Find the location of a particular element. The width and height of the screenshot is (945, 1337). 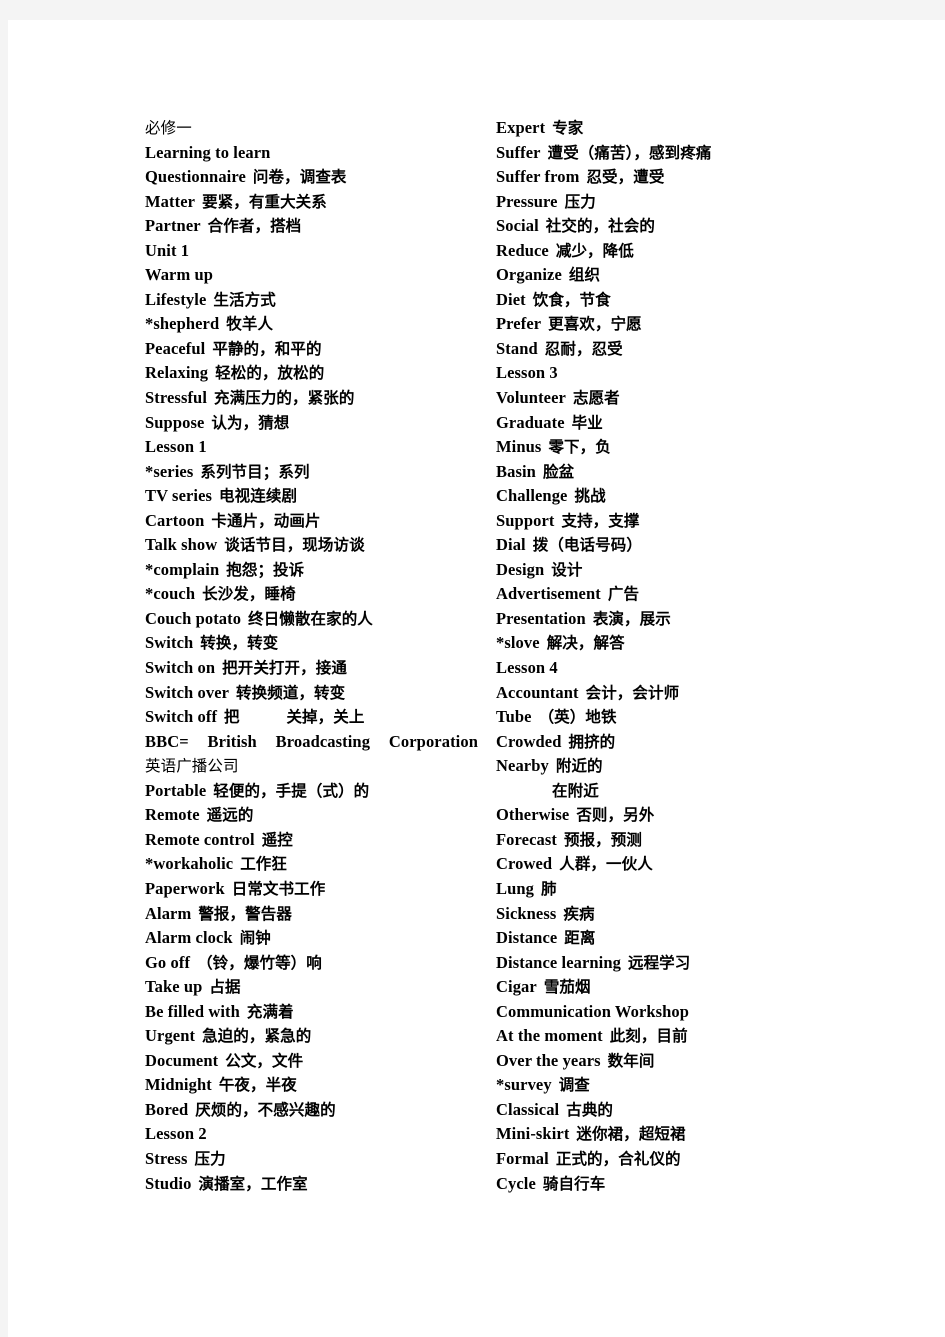

vocabulary-entry: Talk show 谈话节目，现场访谈 is located at coordinates (315, 545).